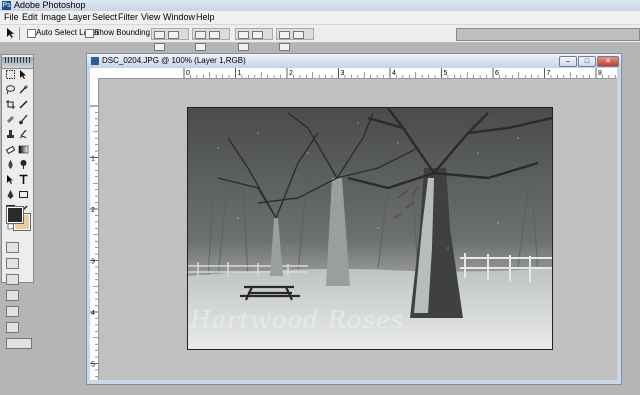 This screenshot has width=640, height=395. Describe the element at coordinates (94, 229) in the screenshot. I see `vertical-ruler: 1 2 3 4 5` at that location.